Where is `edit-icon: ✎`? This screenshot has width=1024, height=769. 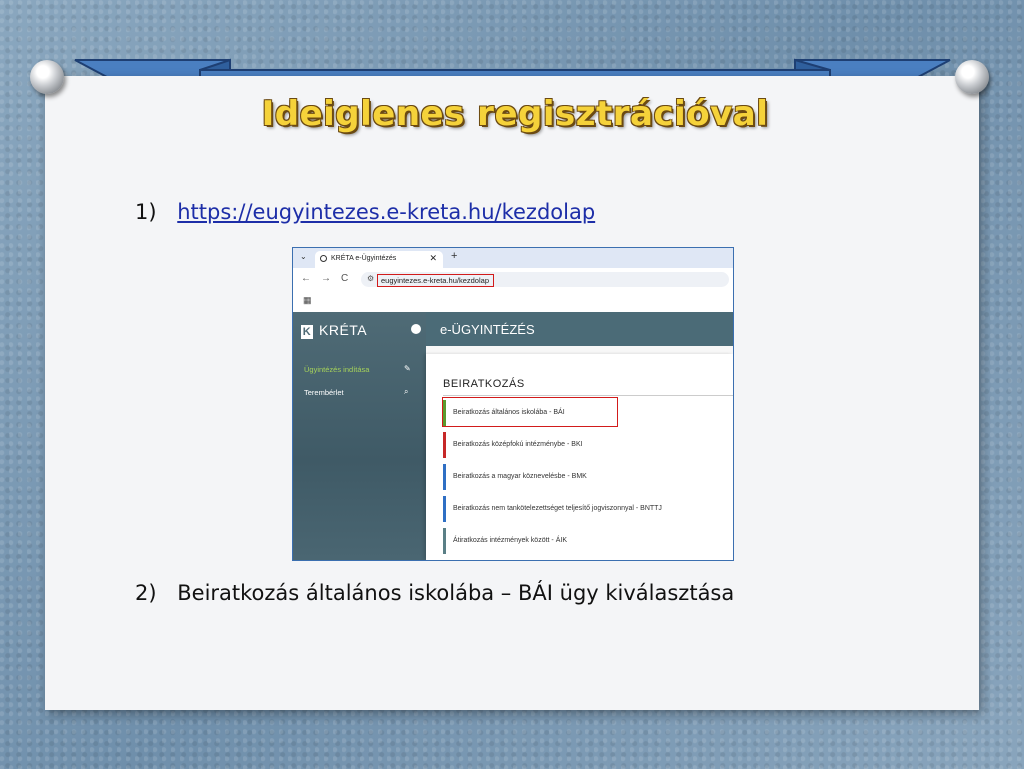
edit-icon: ✎ is located at coordinates (407, 368).